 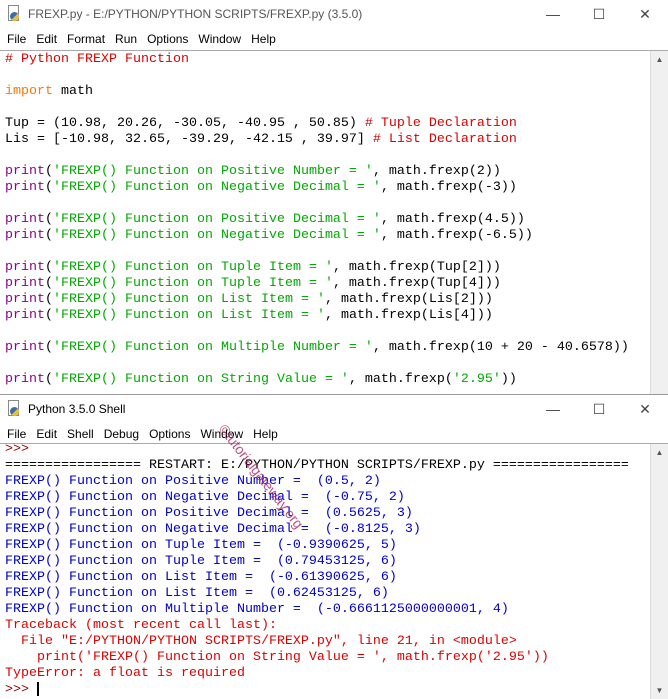 What do you see at coordinates (508, 379) in the screenshot?
I see `code-token: ))` at bounding box center [508, 379].